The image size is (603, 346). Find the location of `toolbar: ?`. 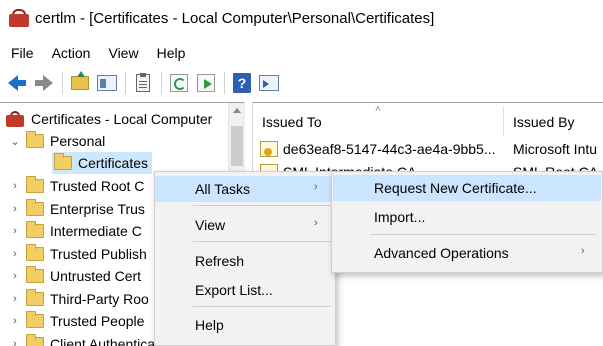

toolbar: ? is located at coordinates (301, 83).